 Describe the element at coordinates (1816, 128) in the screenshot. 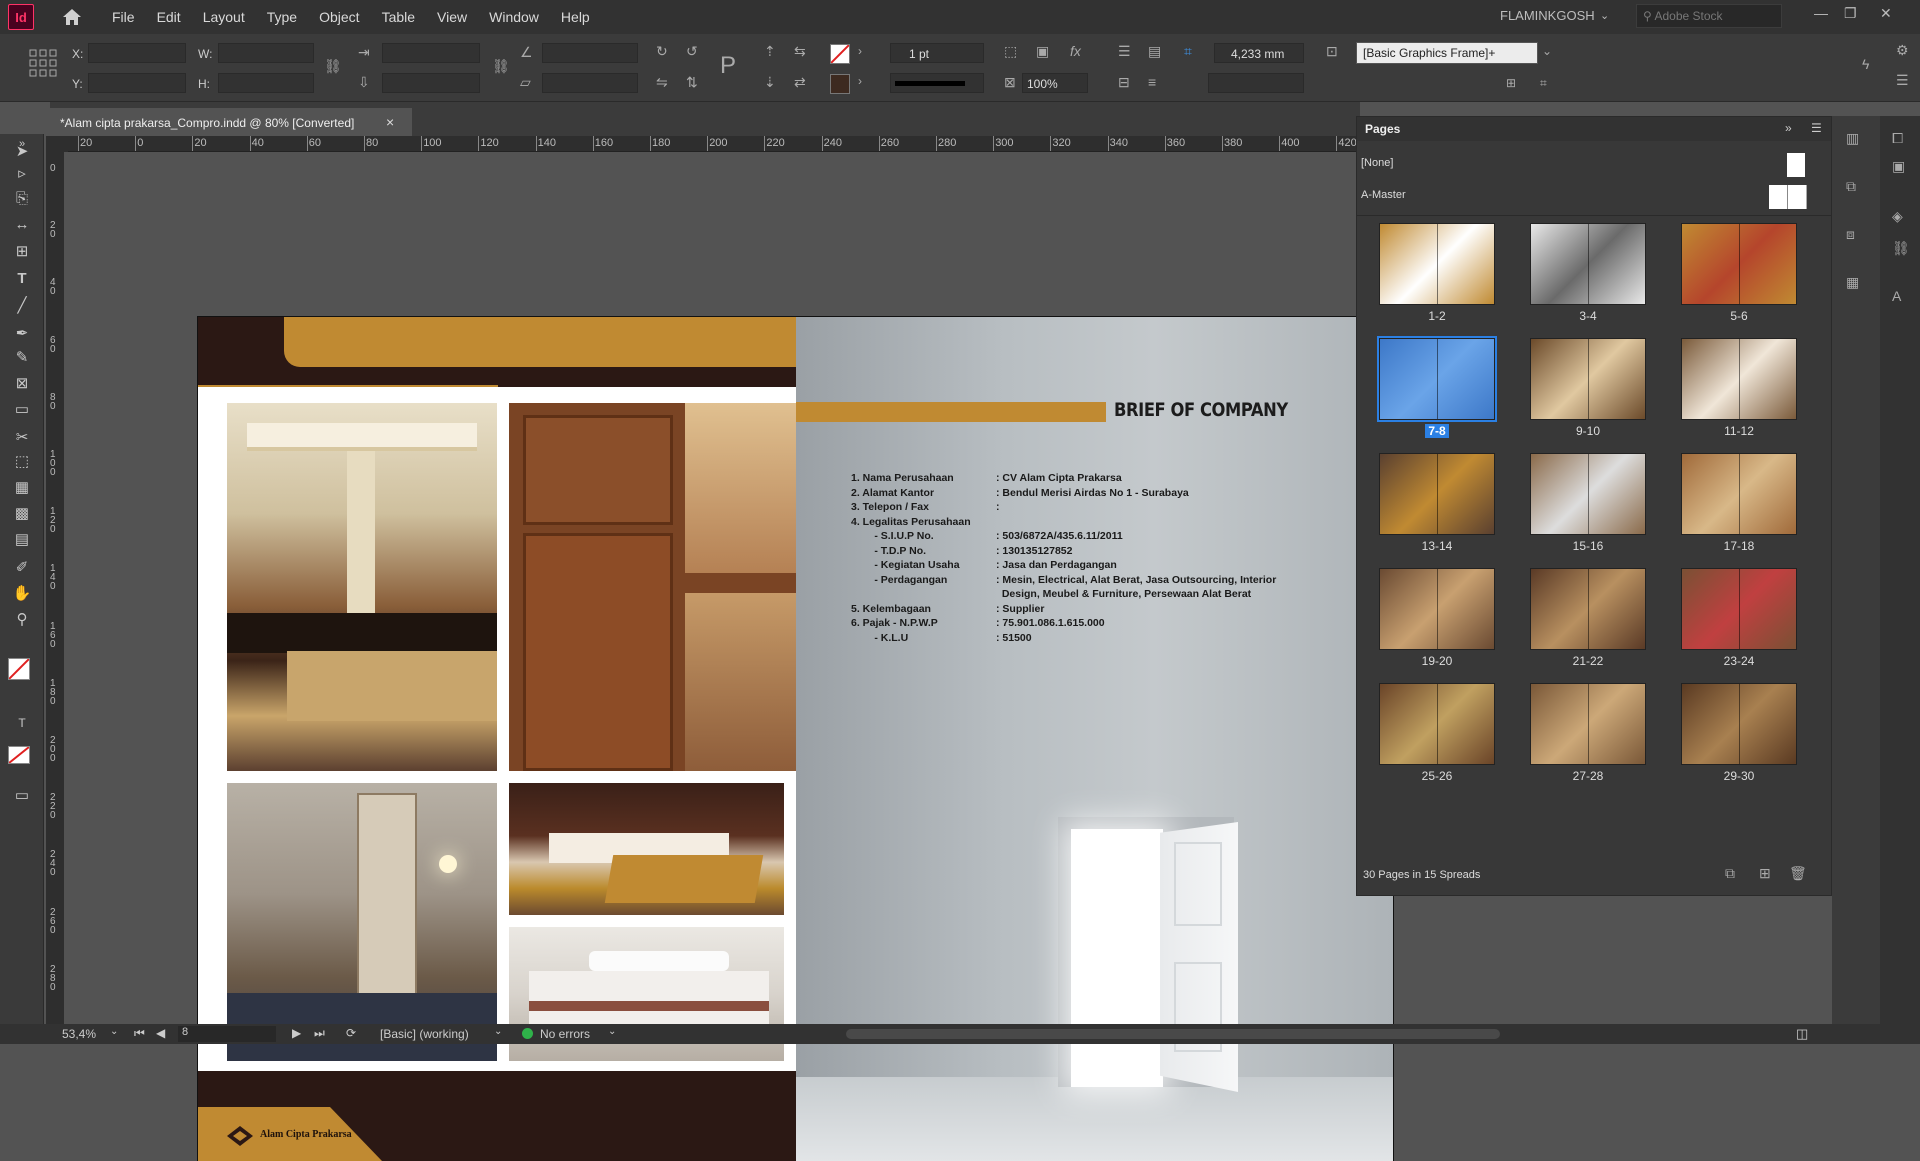

I see `pages-panel-menu-icon: ☰` at that location.